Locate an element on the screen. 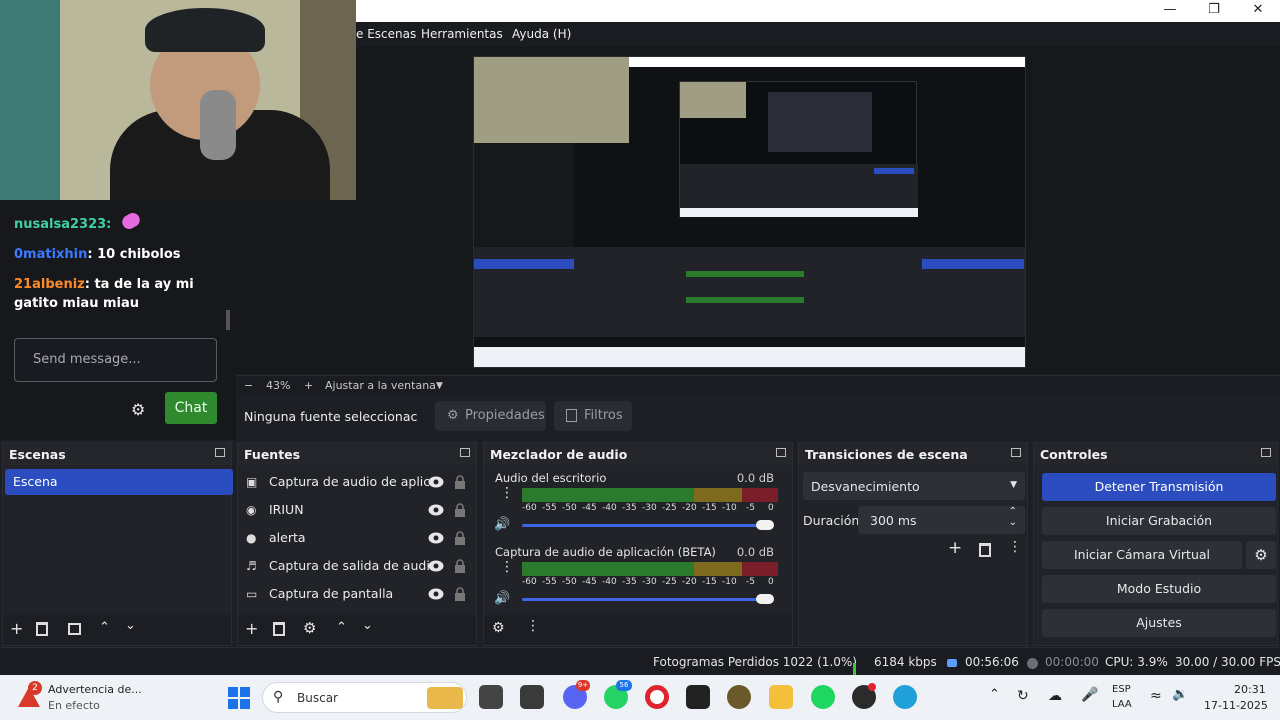 Image resolution: width=1280 pixels, height=720 pixels. menu-escenas: e Escenas is located at coordinates (386, 34).